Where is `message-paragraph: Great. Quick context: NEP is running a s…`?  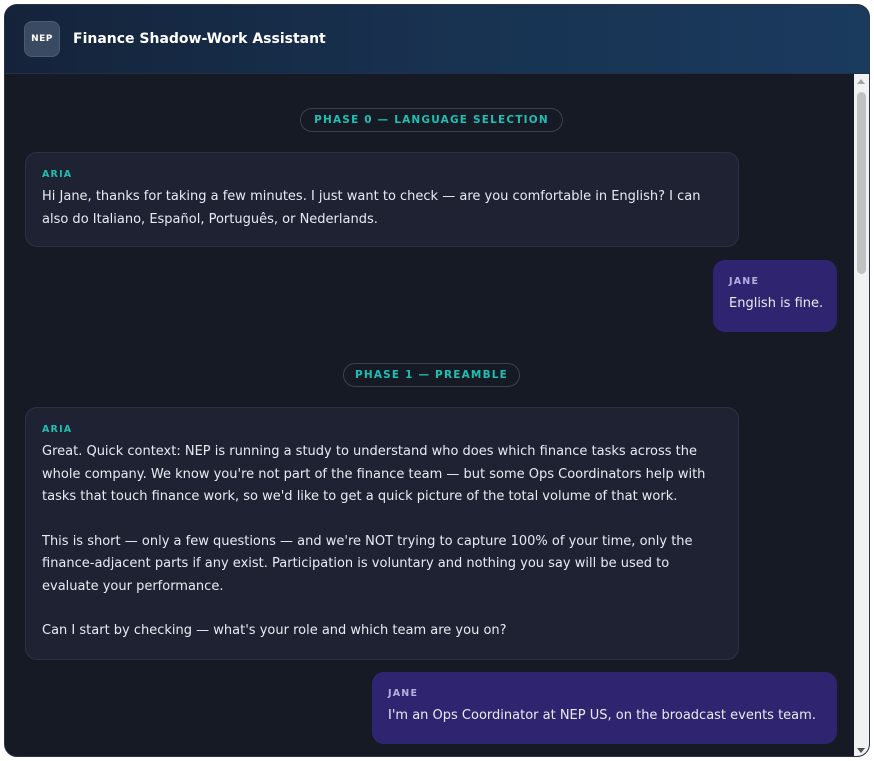 message-paragraph: Great. Quick context: NEP is running a s… is located at coordinates (374, 474).